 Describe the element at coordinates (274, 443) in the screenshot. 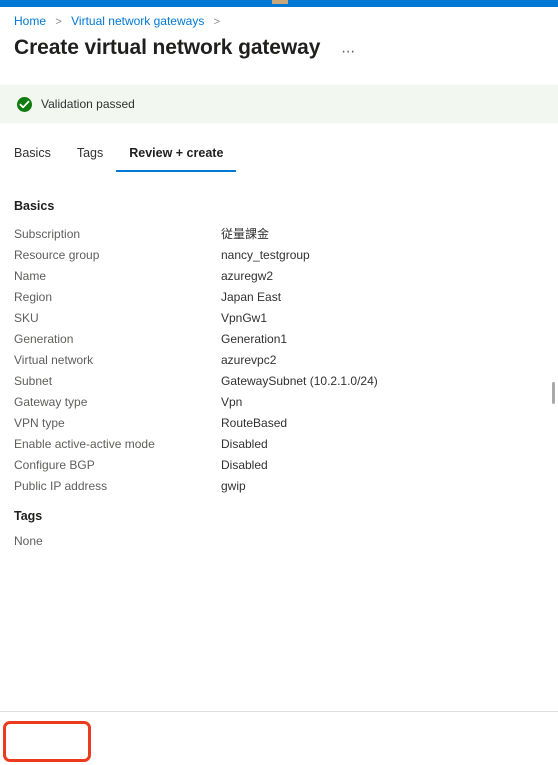

I see `summary-row: Enable active-active mode Disabled` at that location.